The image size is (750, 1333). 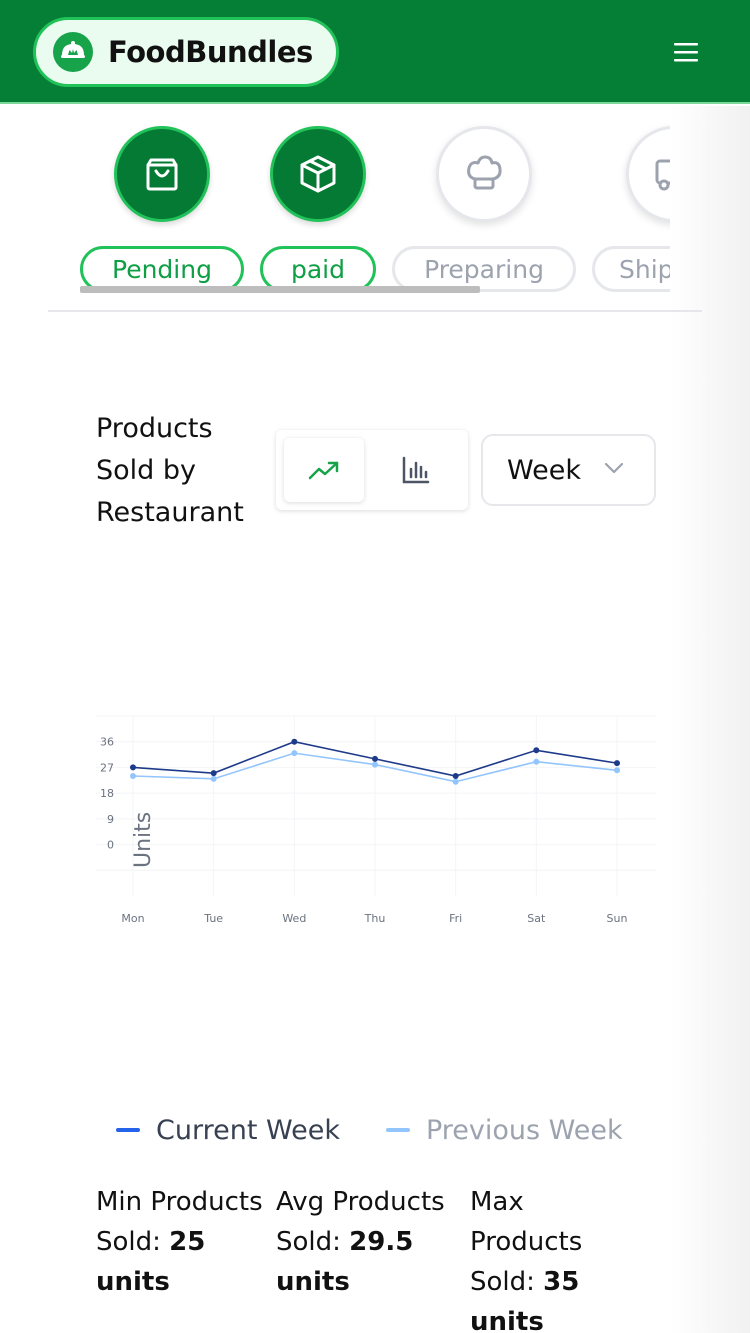 I want to click on x-tick-label: Tue, so click(x=213, y=918).